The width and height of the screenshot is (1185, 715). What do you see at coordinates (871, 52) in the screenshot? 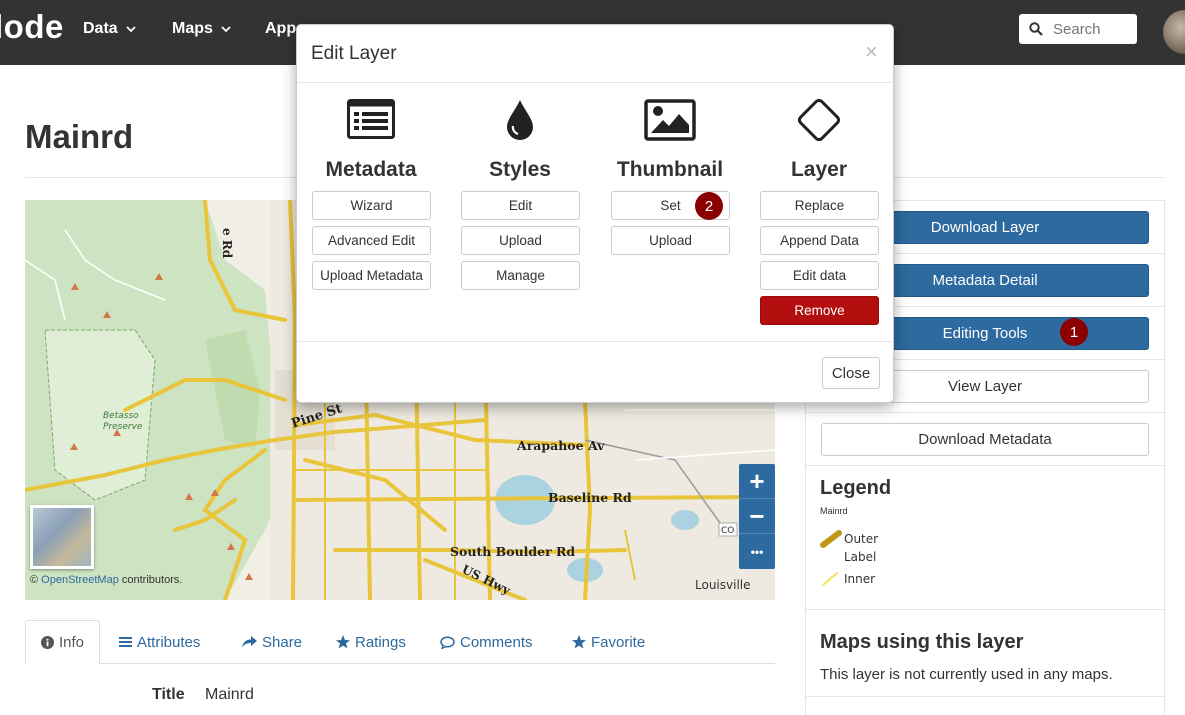
I see `close-icon: ×` at bounding box center [871, 52].